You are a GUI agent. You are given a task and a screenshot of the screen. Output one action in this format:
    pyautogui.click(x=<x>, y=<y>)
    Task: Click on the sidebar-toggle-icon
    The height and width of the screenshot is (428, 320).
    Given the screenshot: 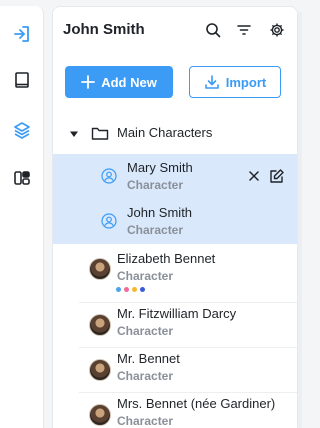 What is the action you would take?
    pyautogui.click(x=21, y=34)
    